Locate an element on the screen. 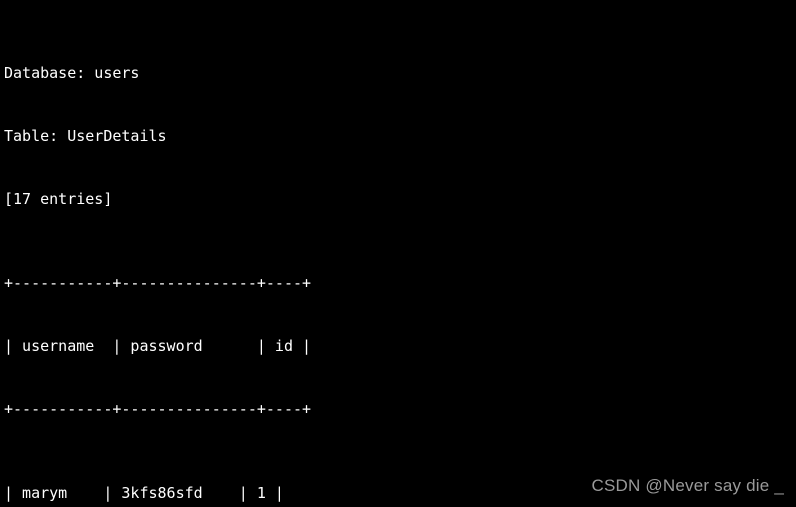 The image size is (796, 507). table-row: | marym | 3kfs86sfd | 1 | is located at coordinates (144, 493).